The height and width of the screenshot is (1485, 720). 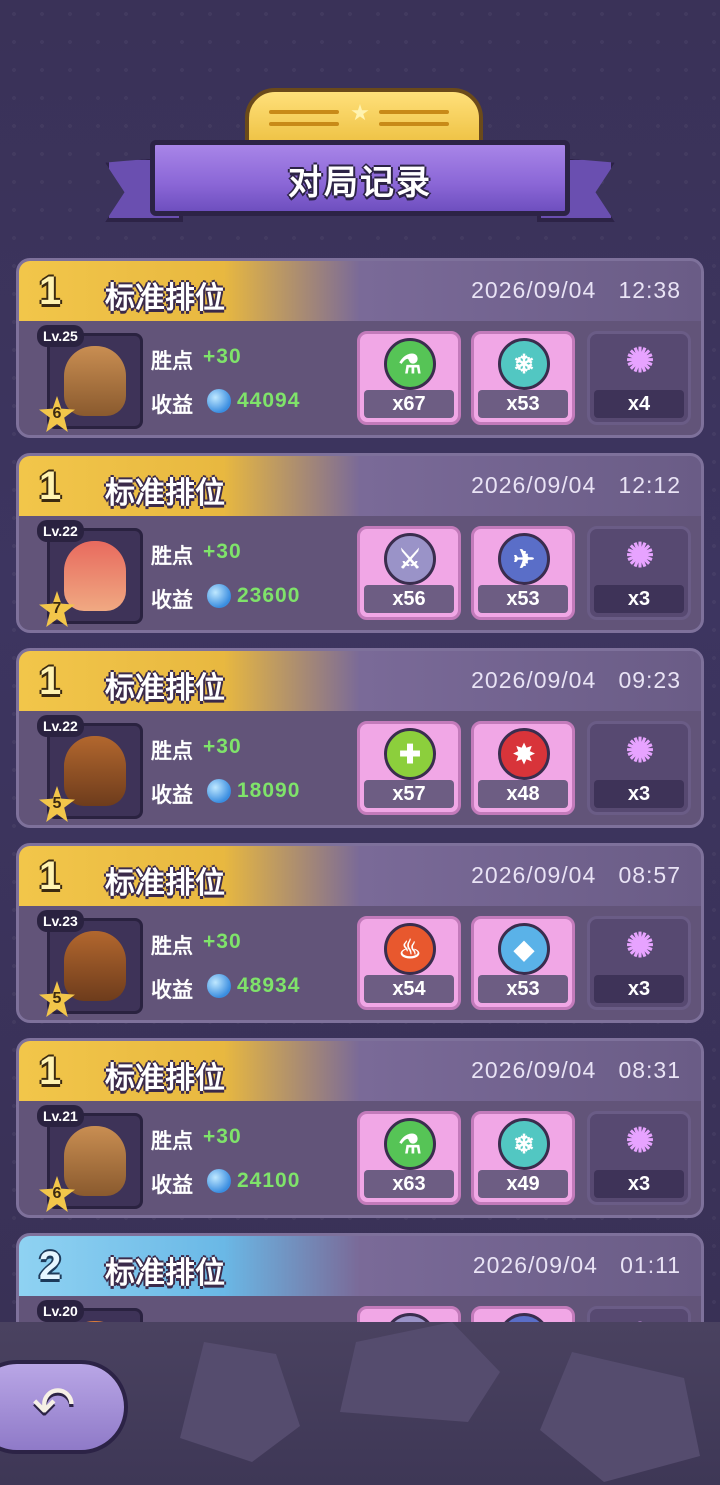 What do you see at coordinates (523, 768) in the screenshot?
I see `item-slot: ✸ x48` at bounding box center [523, 768].